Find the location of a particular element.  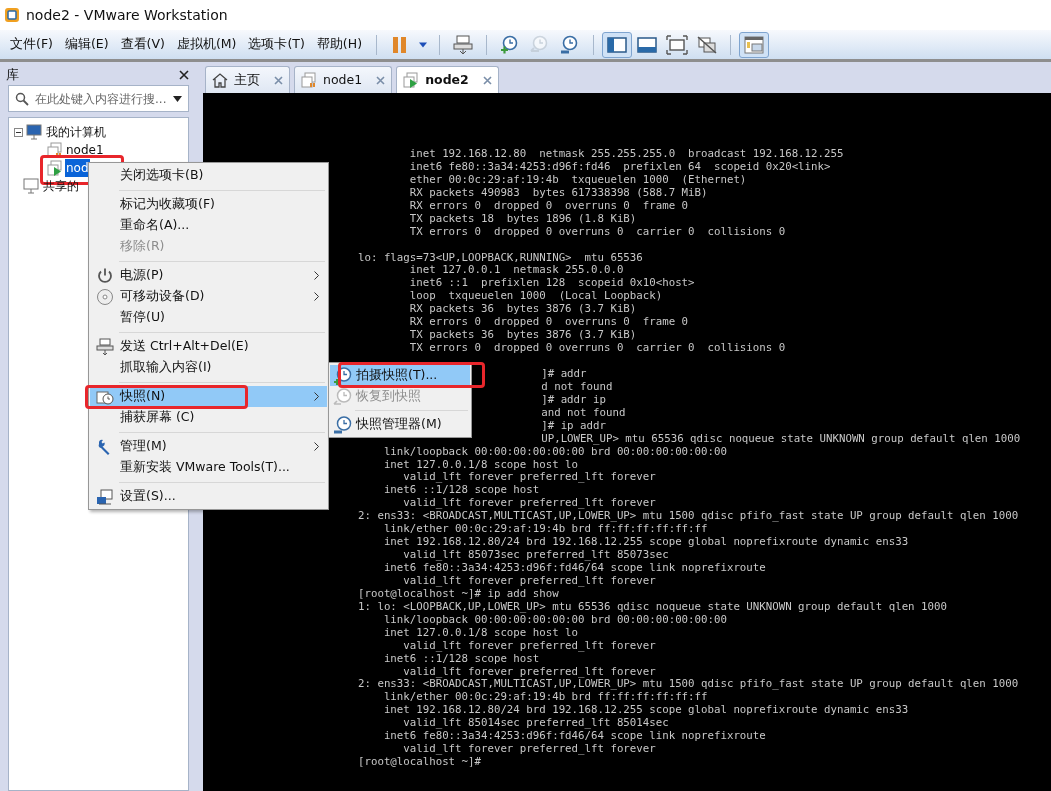

menu-item: 捕获屏幕 (C) is located at coordinates (208, 417).